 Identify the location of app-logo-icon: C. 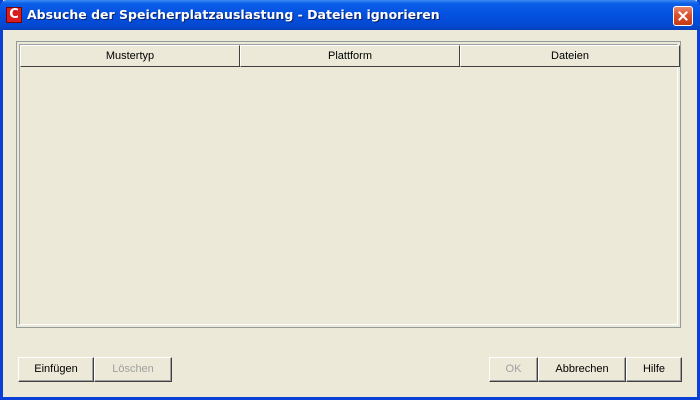
(14, 15).